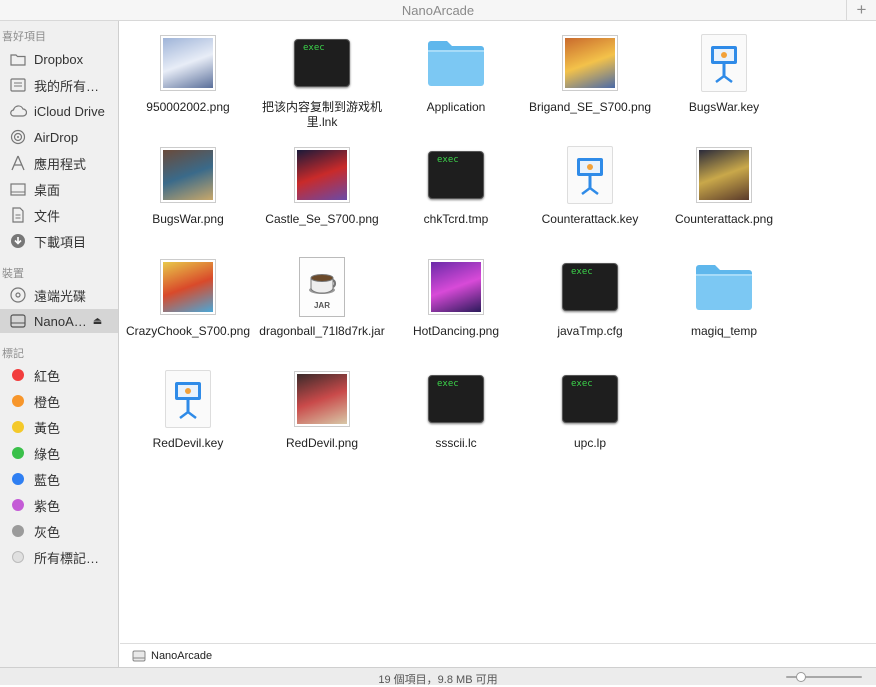 The image size is (876, 687). Describe the element at coordinates (590, 219) in the screenshot. I see `file-name: Counterattack.key` at that location.